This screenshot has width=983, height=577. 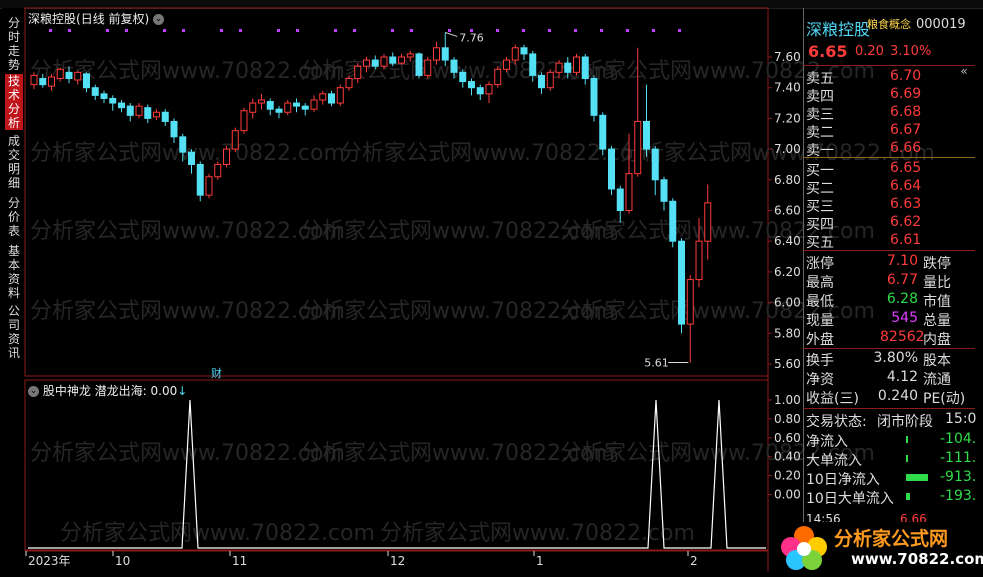 I want to click on flow-value: -111., so click(x=958, y=458).